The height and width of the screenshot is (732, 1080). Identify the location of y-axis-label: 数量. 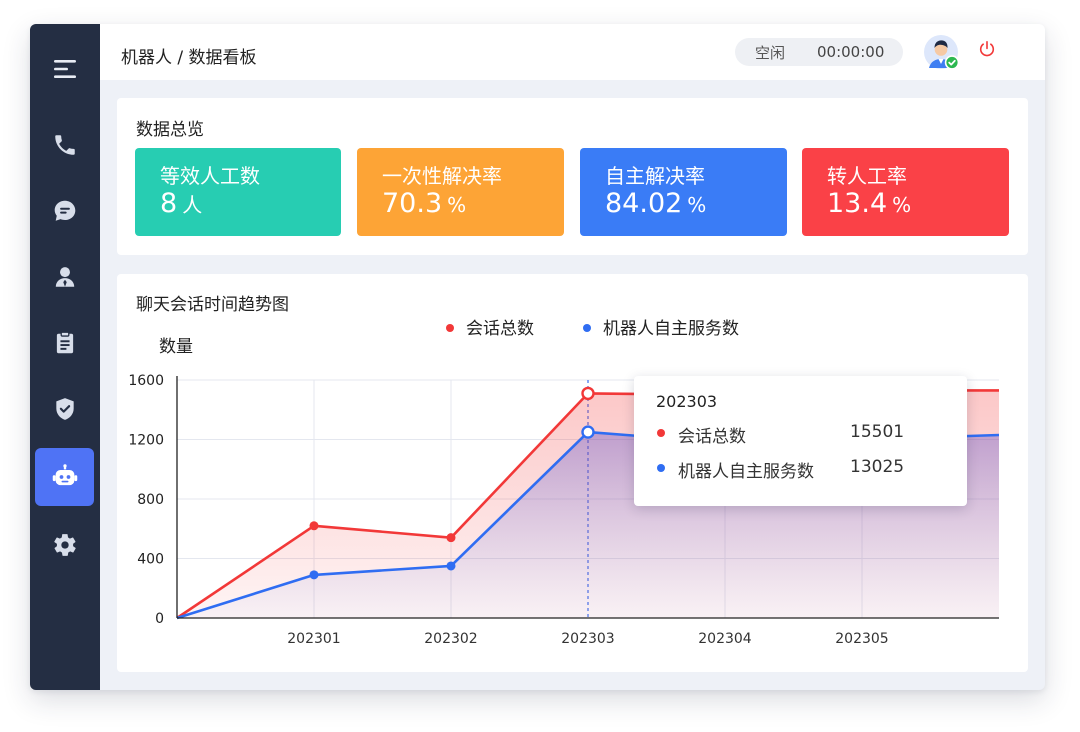
(176, 347).